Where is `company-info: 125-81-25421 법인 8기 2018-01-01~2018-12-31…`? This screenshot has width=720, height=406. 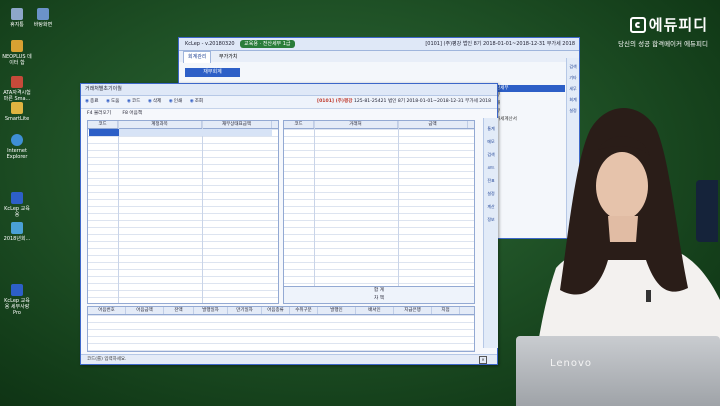
company-info: 125-81-25421 법인 8기 2018-01-01~2018-12-31… is located at coordinates (422, 101).